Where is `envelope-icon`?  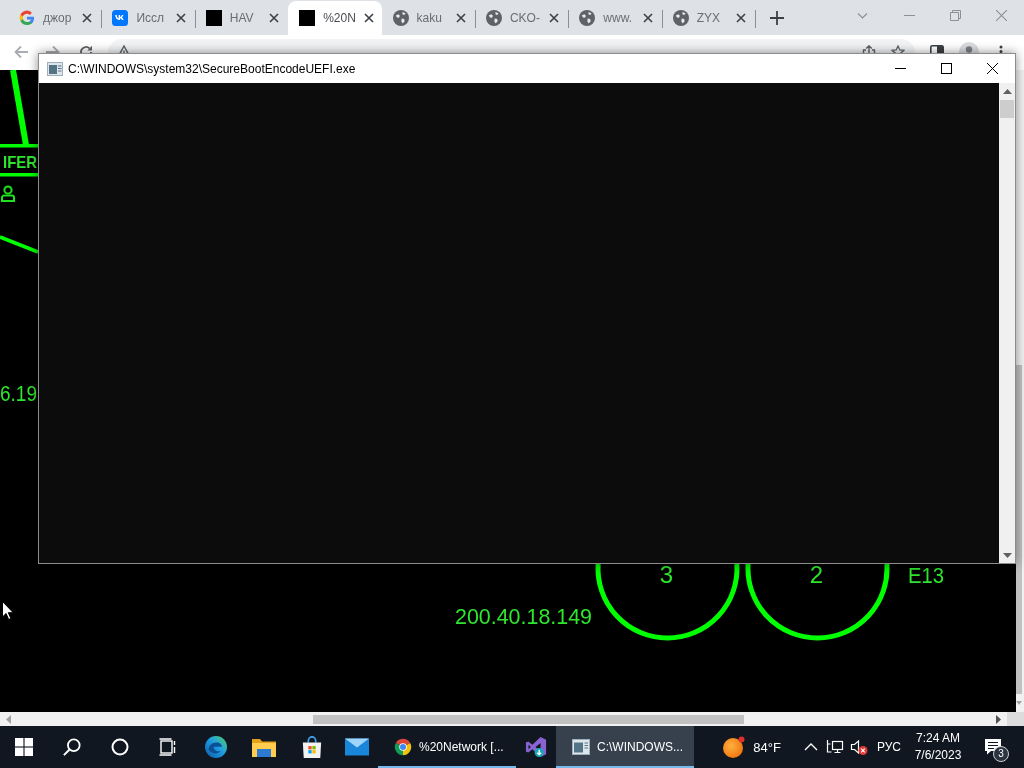 envelope-icon is located at coordinates (357, 747).